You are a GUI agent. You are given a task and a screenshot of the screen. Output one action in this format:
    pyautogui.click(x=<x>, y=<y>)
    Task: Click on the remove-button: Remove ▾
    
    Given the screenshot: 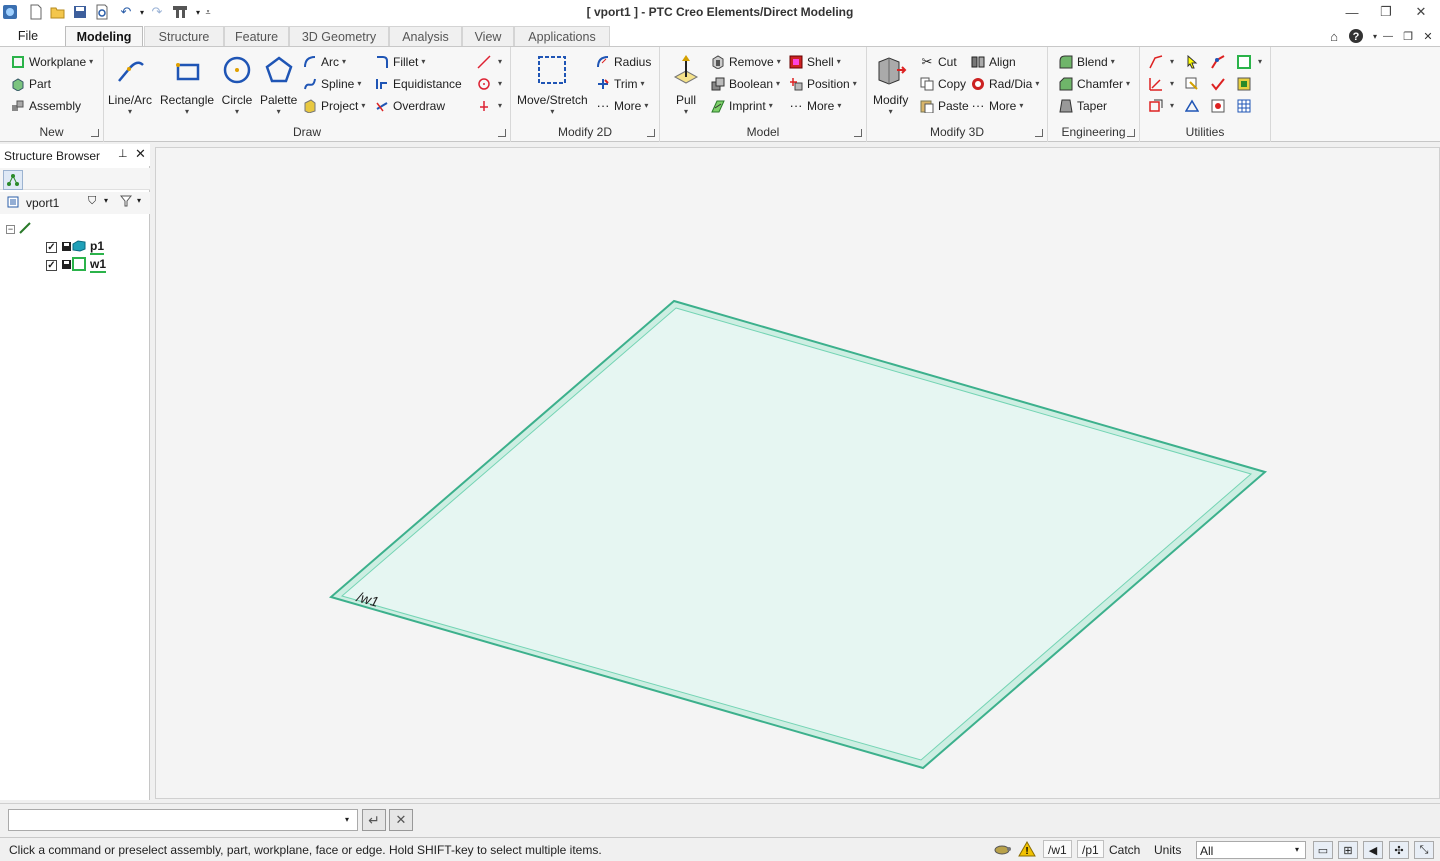 What is the action you would take?
    pyautogui.click(x=745, y=61)
    